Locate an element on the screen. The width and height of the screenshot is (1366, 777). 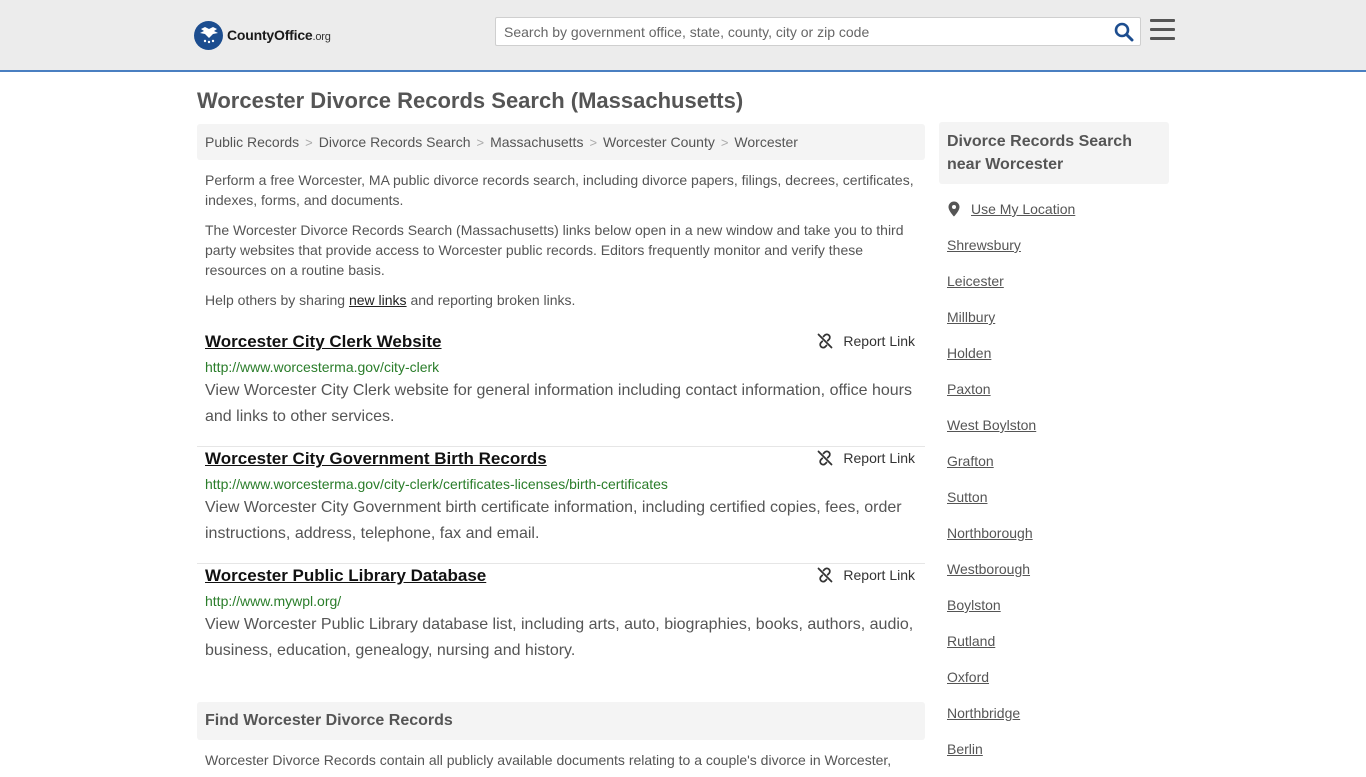
breadcrumb-worcester: Worcester is located at coordinates (766, 142).